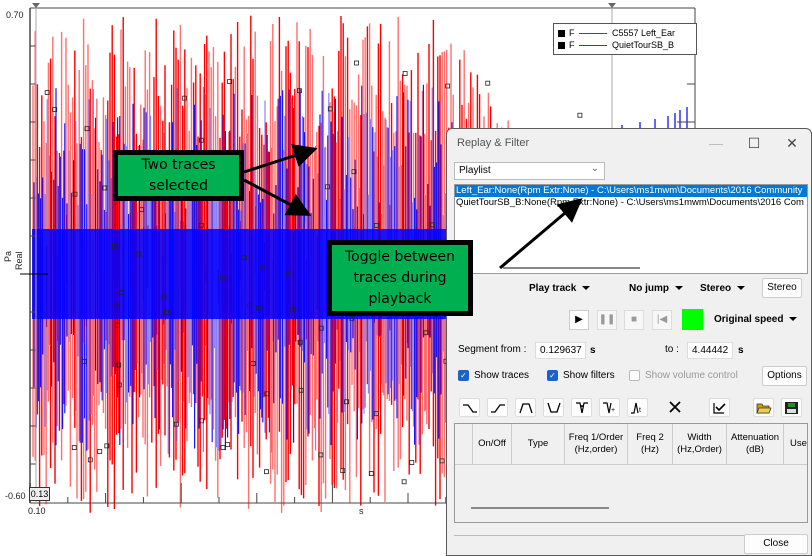 Image resolution: width=812 pixels, height=556 pixels. What do you see at coordinates (637, 407) in the screenshot?
I see `order-peak-filter-button: t` at bounding box center [637, 407].